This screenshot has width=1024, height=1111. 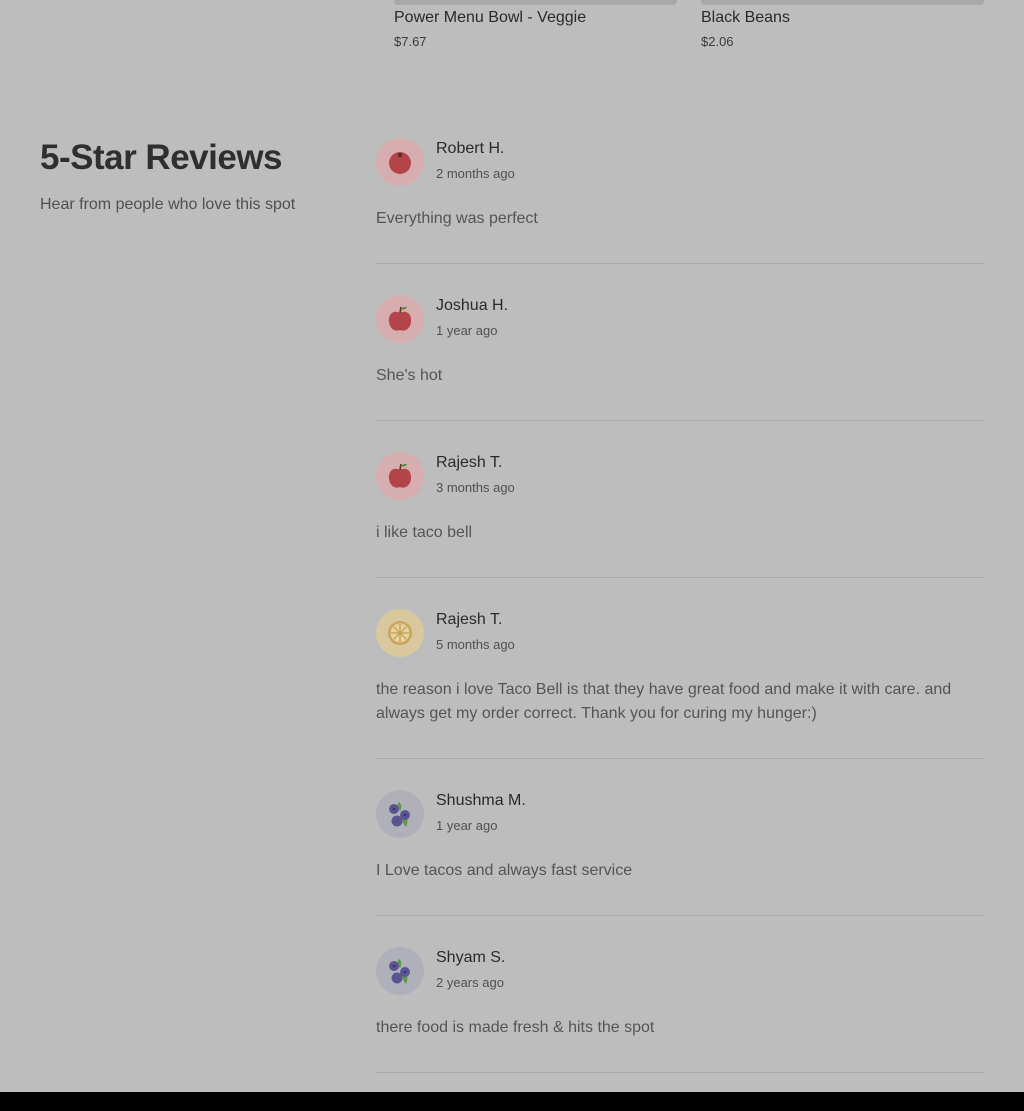 I want to click on review-text: Everything was perfect, so click(x=457, y=218).